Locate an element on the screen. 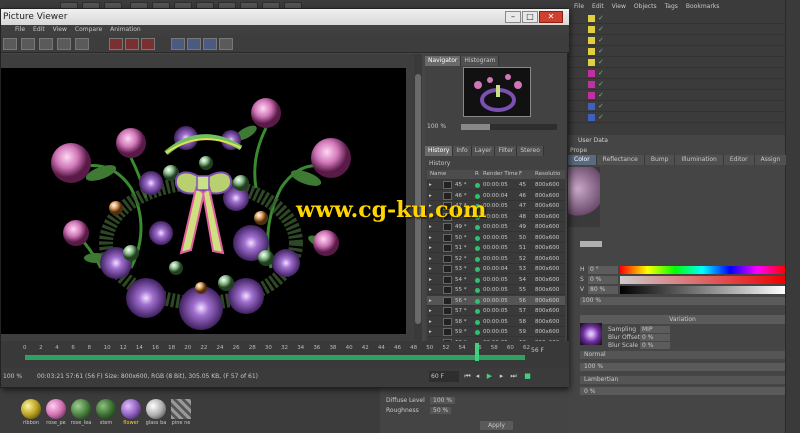  zoom-value: 100 % is located at coordinates (442, 126).